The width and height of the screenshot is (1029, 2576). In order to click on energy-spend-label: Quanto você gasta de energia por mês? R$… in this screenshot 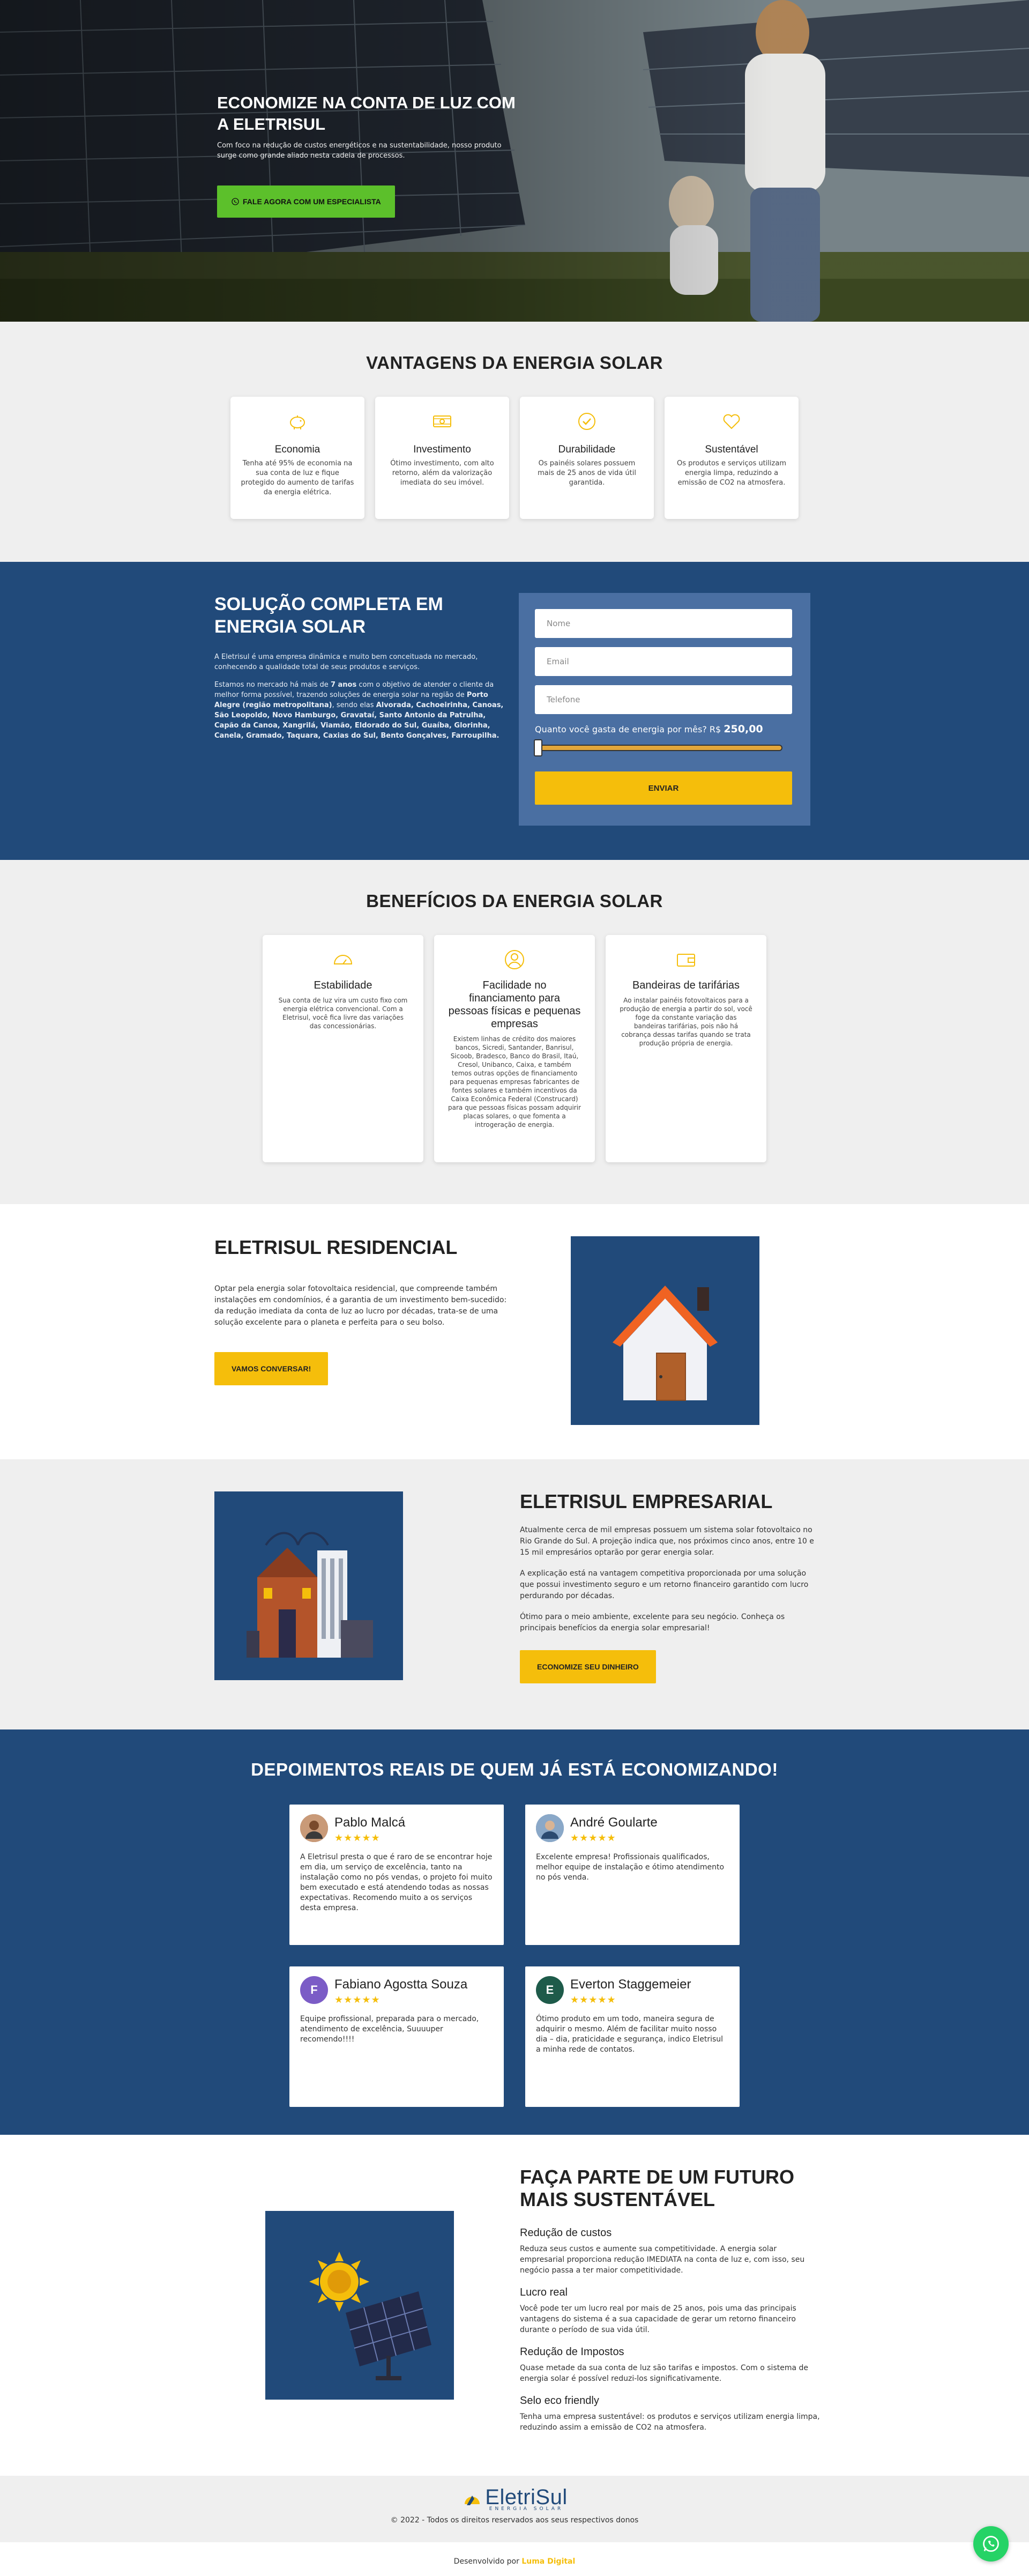, I will do `click(649, 729)`.